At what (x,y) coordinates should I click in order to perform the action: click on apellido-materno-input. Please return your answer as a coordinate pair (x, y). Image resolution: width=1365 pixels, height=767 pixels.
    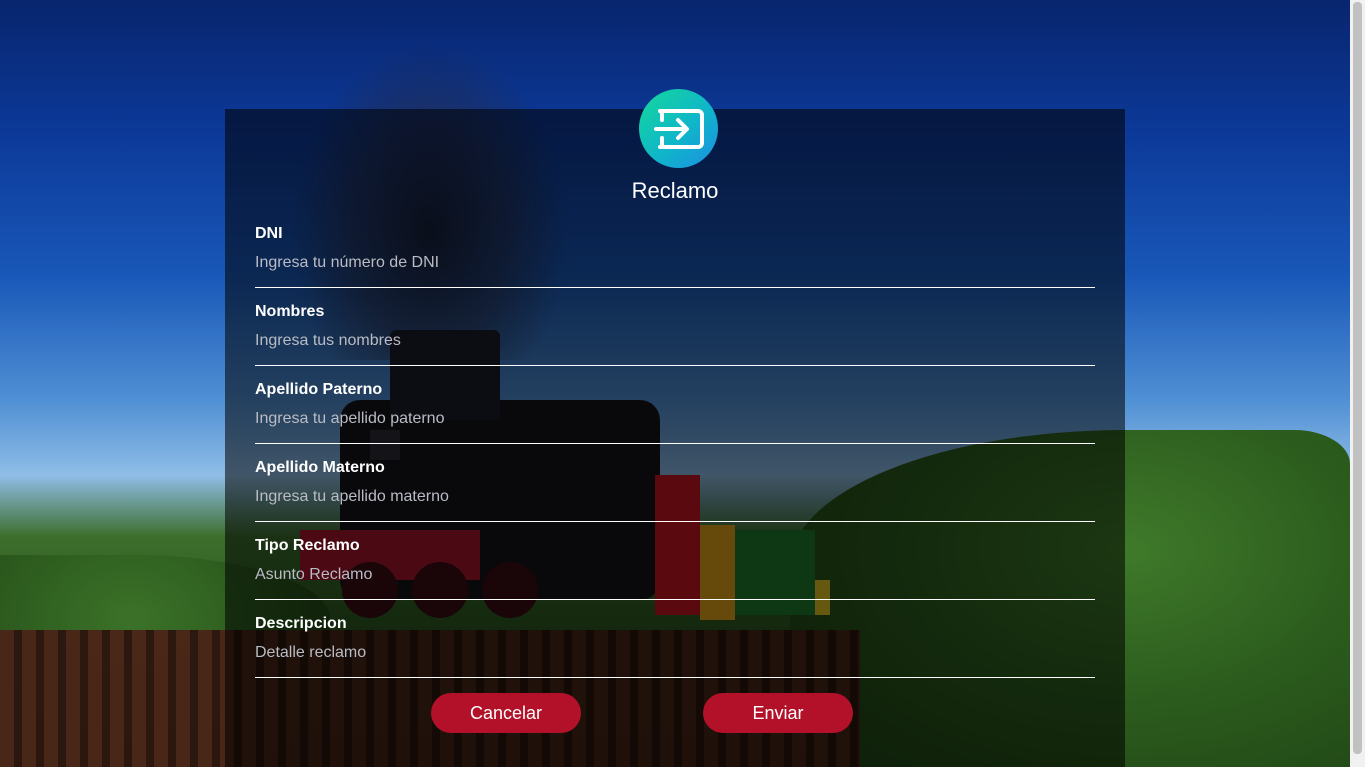
    Looking at the image, I should click on (675, 497).